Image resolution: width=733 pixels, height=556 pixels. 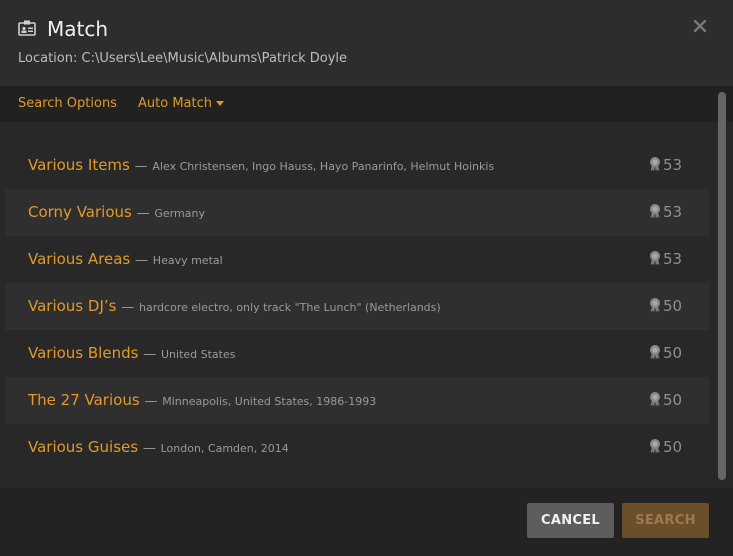 I want to click on id-card-icon, so click(x=27, y=28).